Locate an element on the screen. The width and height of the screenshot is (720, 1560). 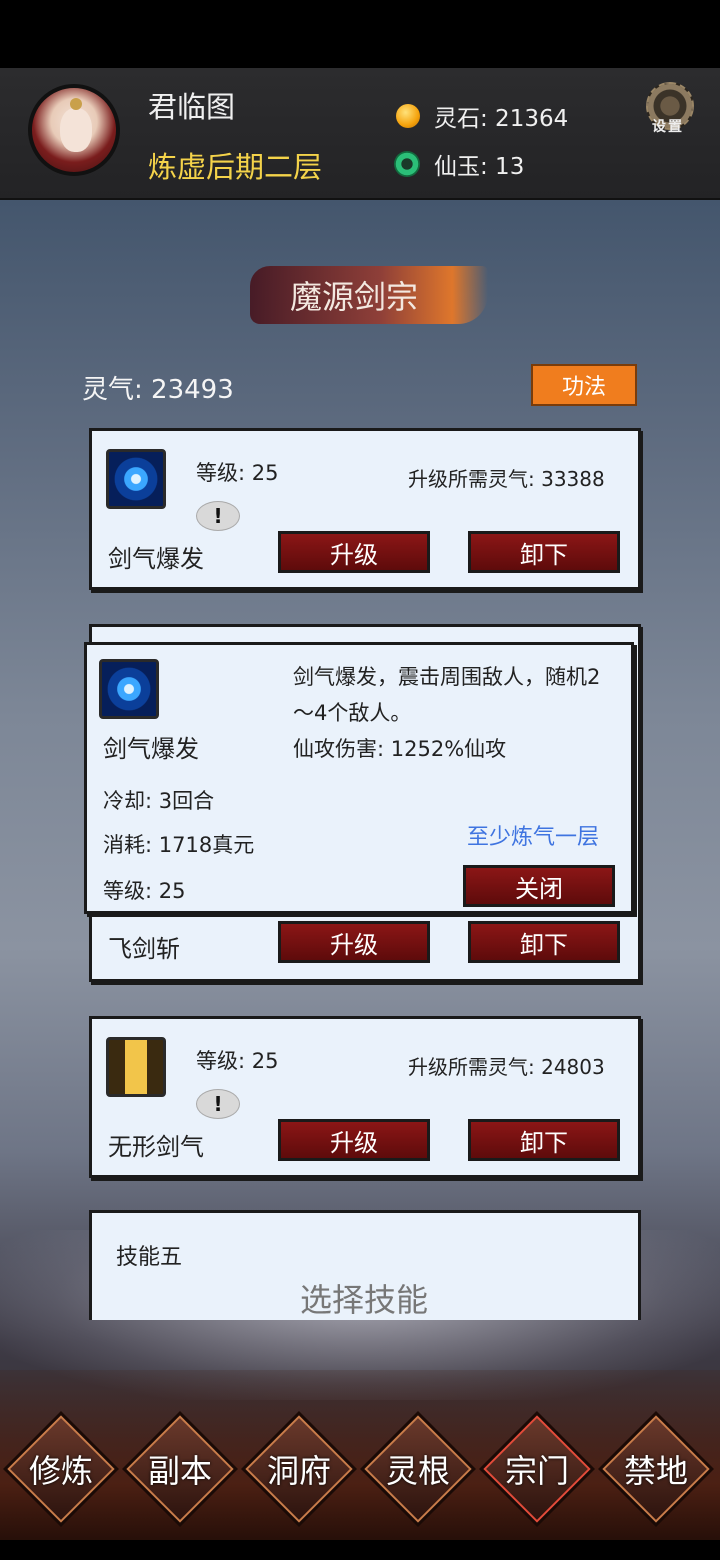
skill-name: 剑气爆发 is located at coordinates (156, 559).